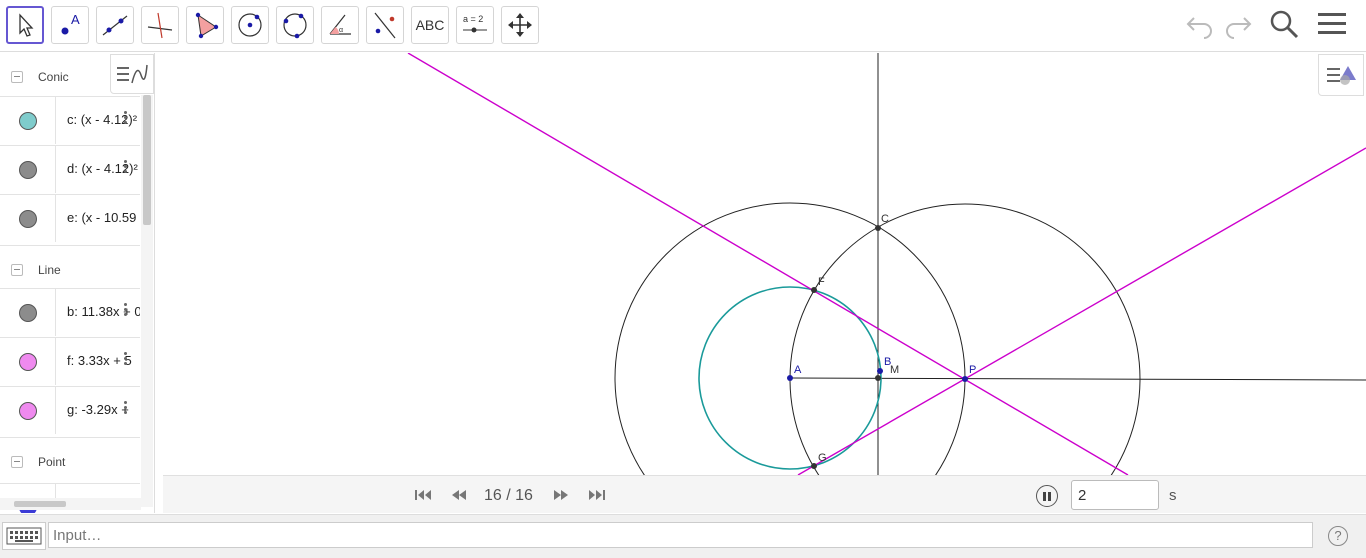 The height and width of the screenshot is (558, 1366). I want to click on circle-center-icon, so click(250, 25).